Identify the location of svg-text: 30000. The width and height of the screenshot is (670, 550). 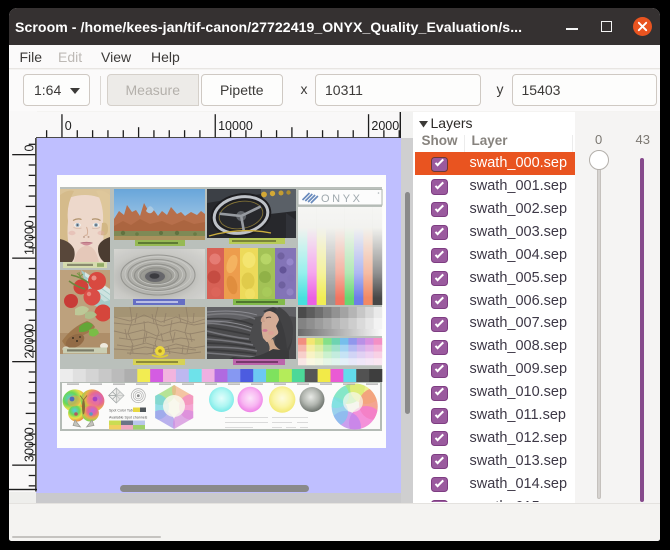
(29, 444).